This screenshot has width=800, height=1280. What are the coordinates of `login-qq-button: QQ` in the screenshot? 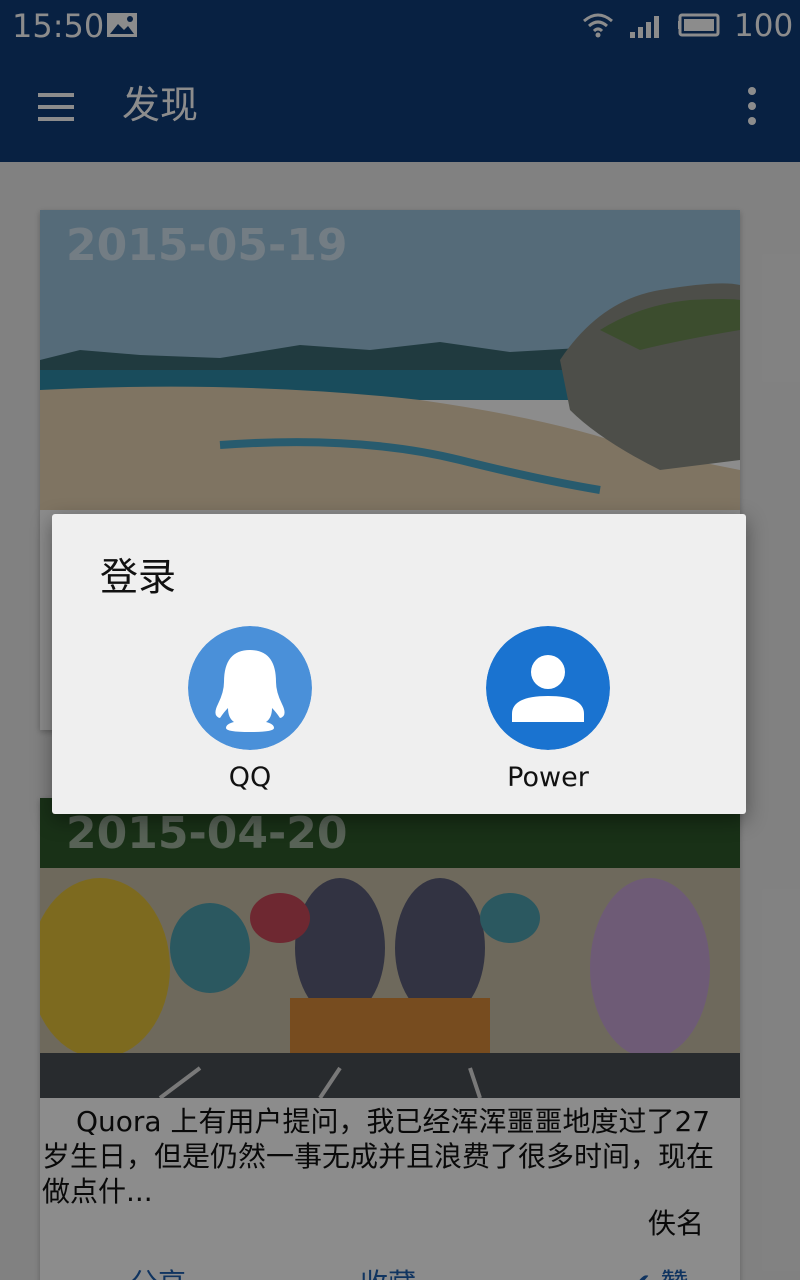 It's located at (250, 716).